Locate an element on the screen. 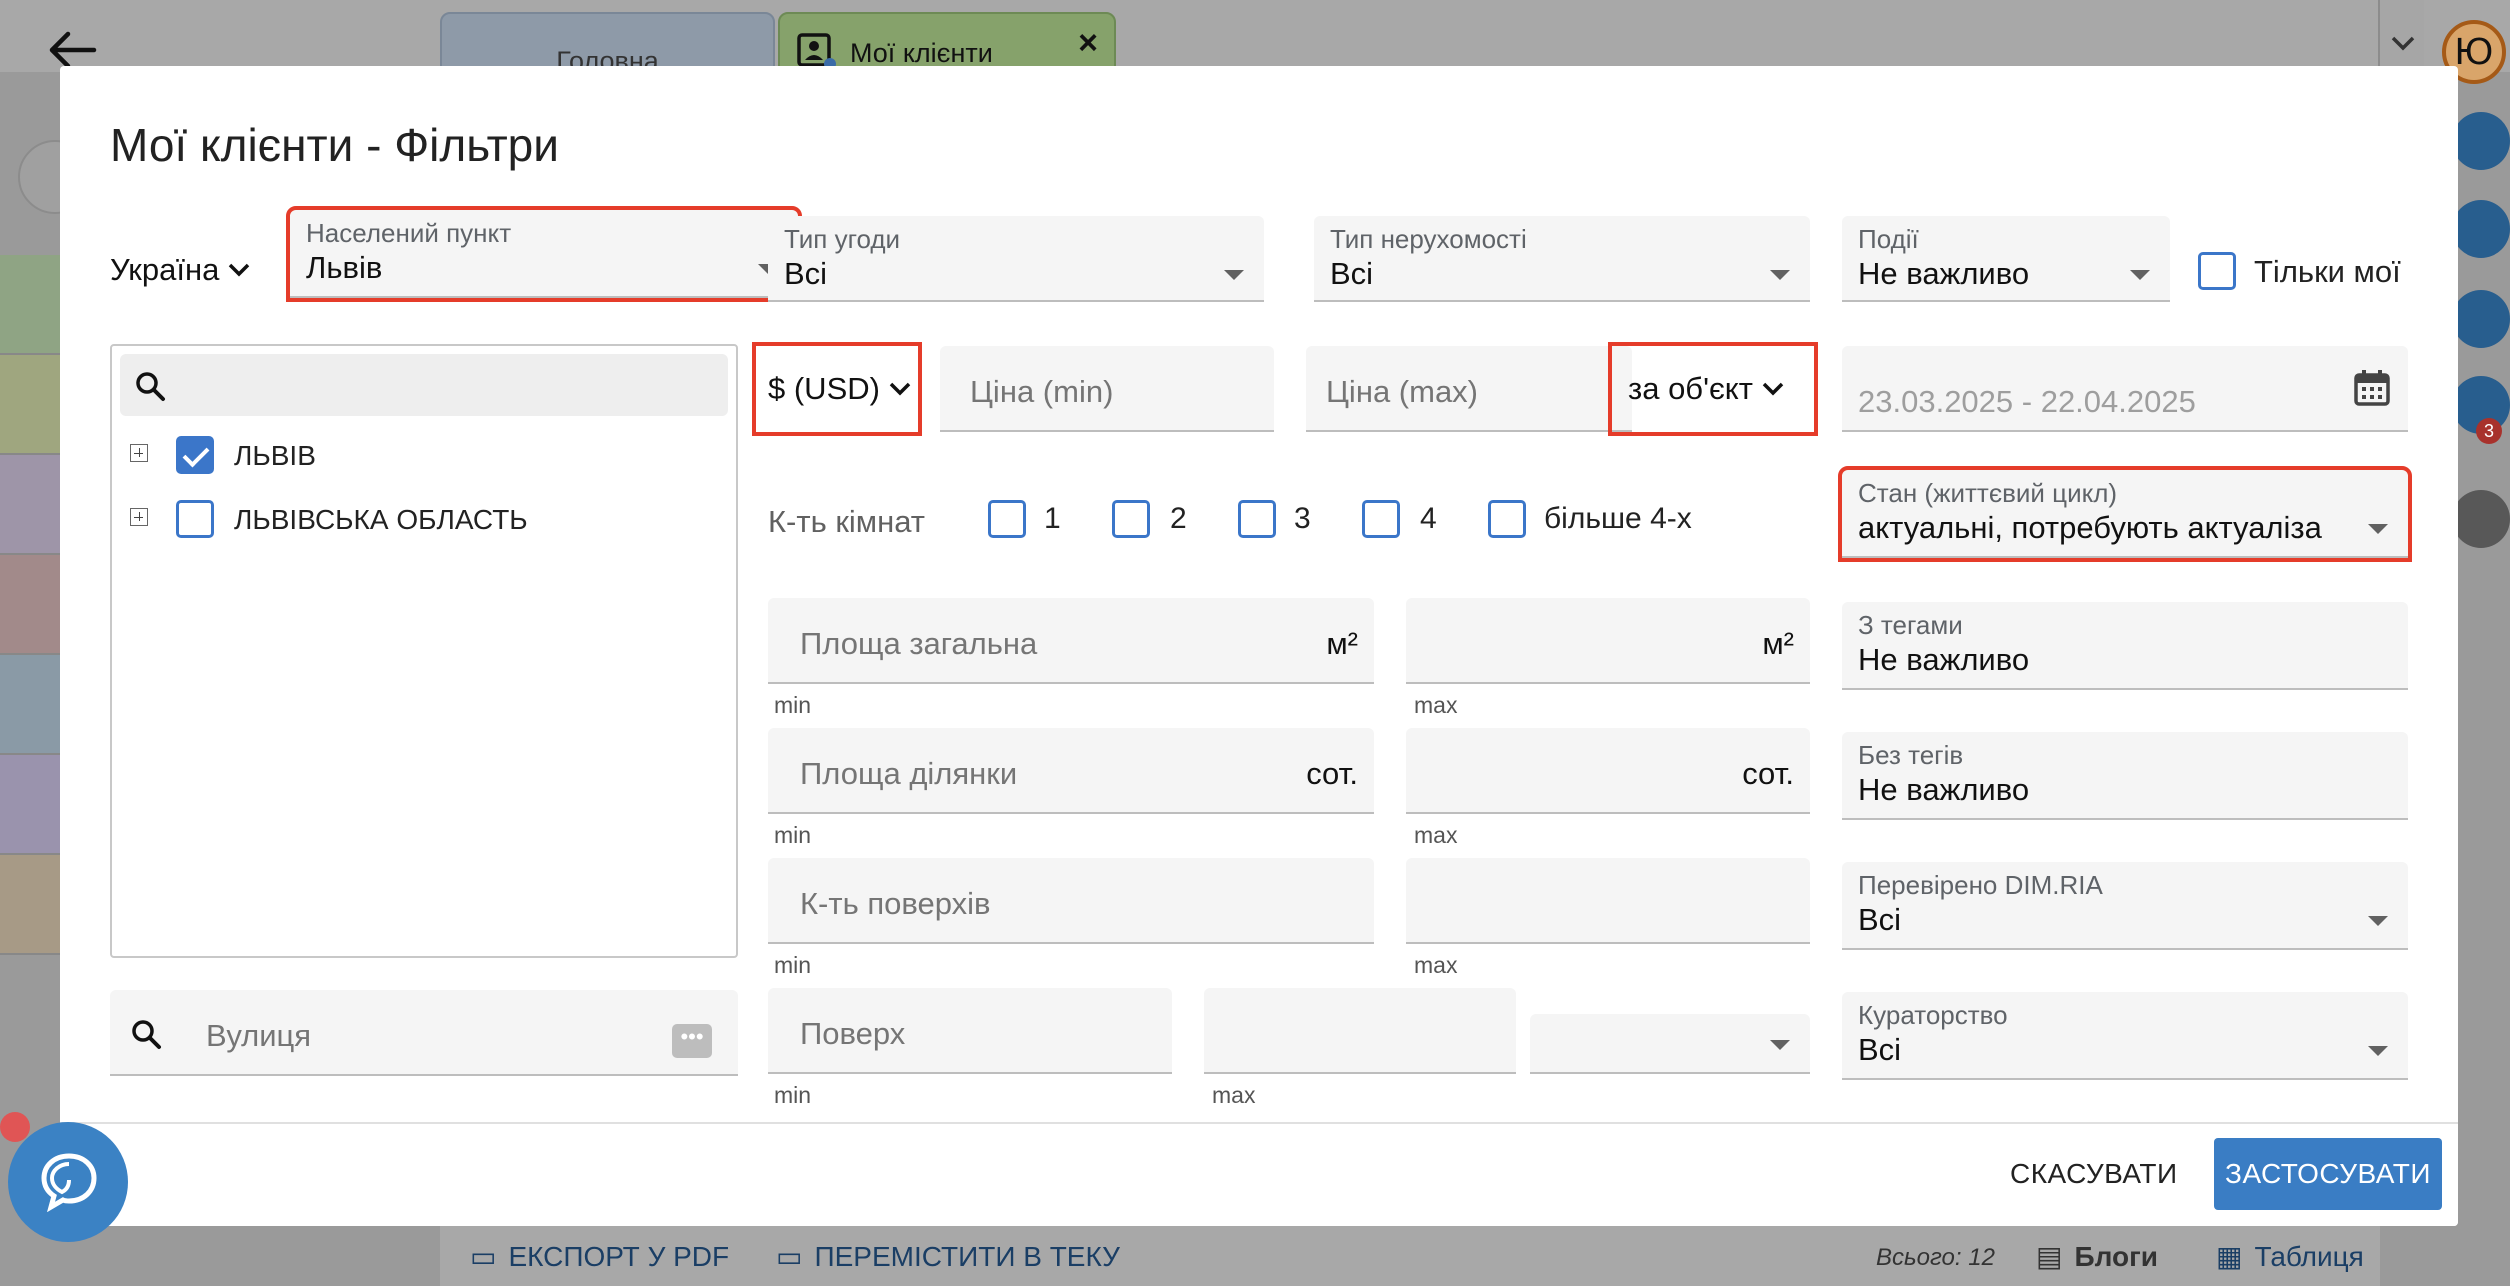 The height and width of the screenshot is (1286, 2510). sidebar-item-copyright is located at coordinates (30, 805).